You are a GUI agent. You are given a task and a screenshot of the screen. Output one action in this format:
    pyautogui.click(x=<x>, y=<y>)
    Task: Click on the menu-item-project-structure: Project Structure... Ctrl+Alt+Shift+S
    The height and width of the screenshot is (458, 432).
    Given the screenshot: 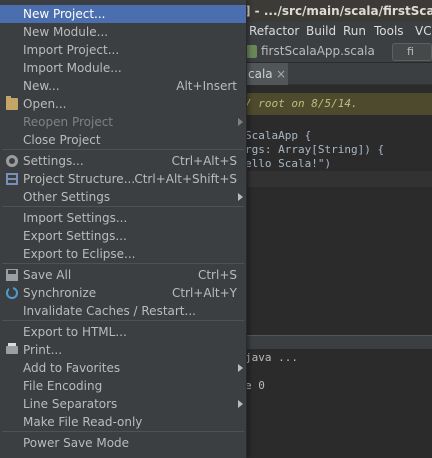 What is the action you would take?
    pyautogui.click(x=123, y=179)
    